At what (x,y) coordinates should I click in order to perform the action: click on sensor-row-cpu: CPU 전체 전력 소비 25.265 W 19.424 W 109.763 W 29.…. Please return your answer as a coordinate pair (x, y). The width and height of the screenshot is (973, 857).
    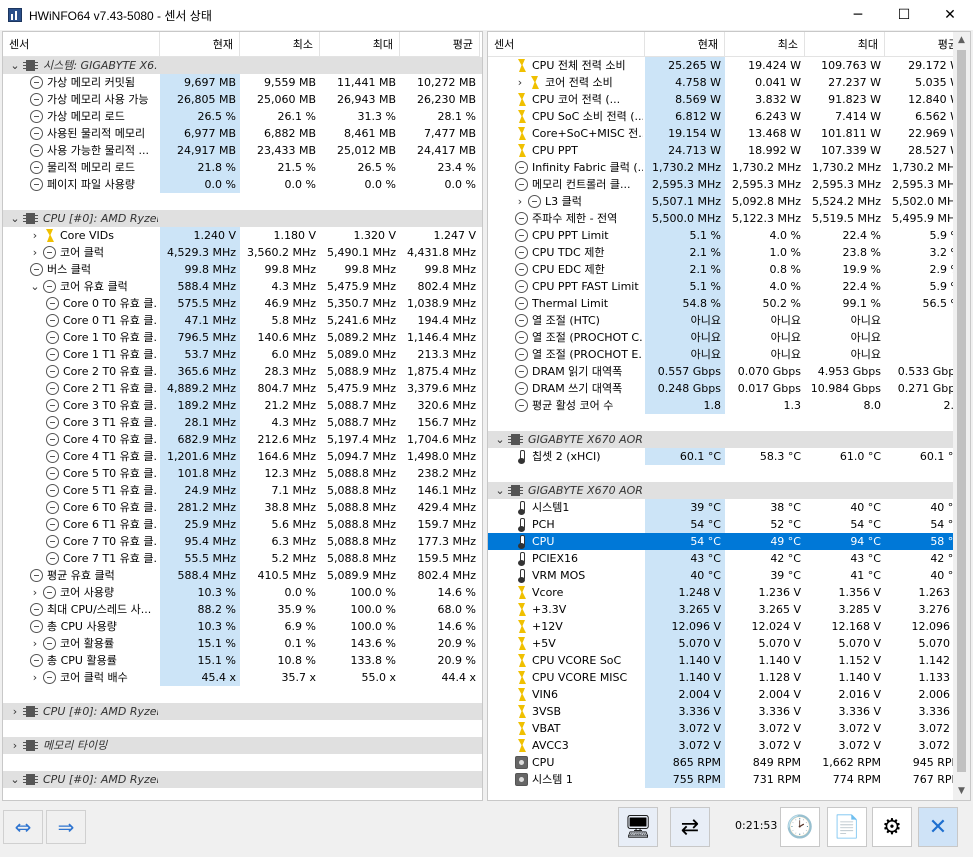
    Looking at the image, I should click on (729, 65).